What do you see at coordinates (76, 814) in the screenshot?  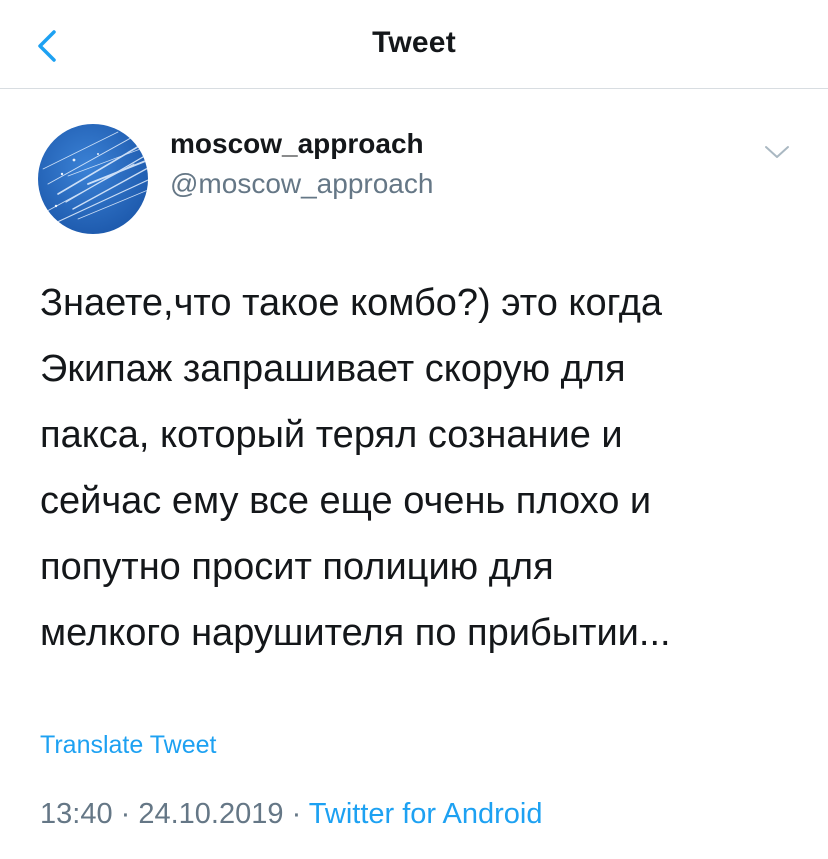 I see `tweet-time: 13:40` at bounding box center [76, 814].